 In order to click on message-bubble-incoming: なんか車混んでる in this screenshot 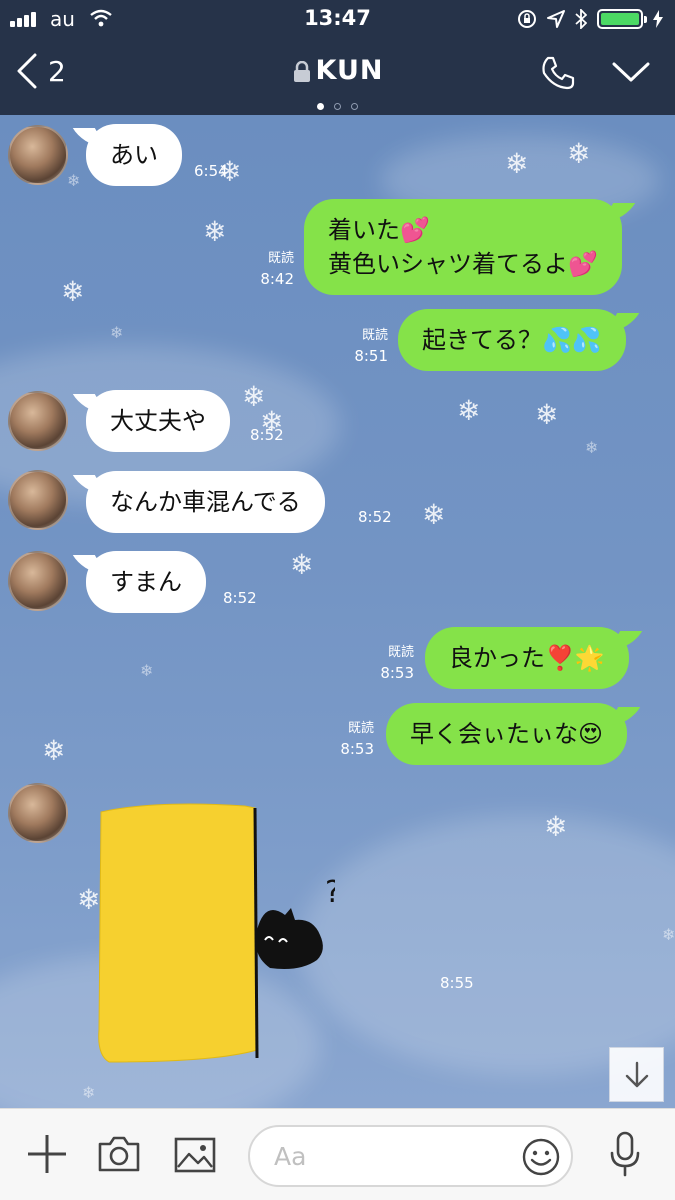, I will do `click(205, 502)`.